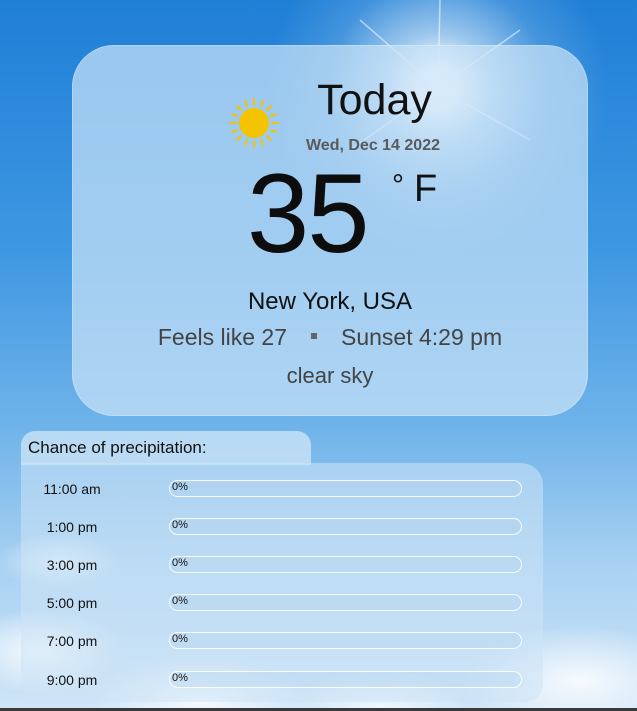  I want to click on precip-row: 5:00 pm 0%, so click(282, 604).